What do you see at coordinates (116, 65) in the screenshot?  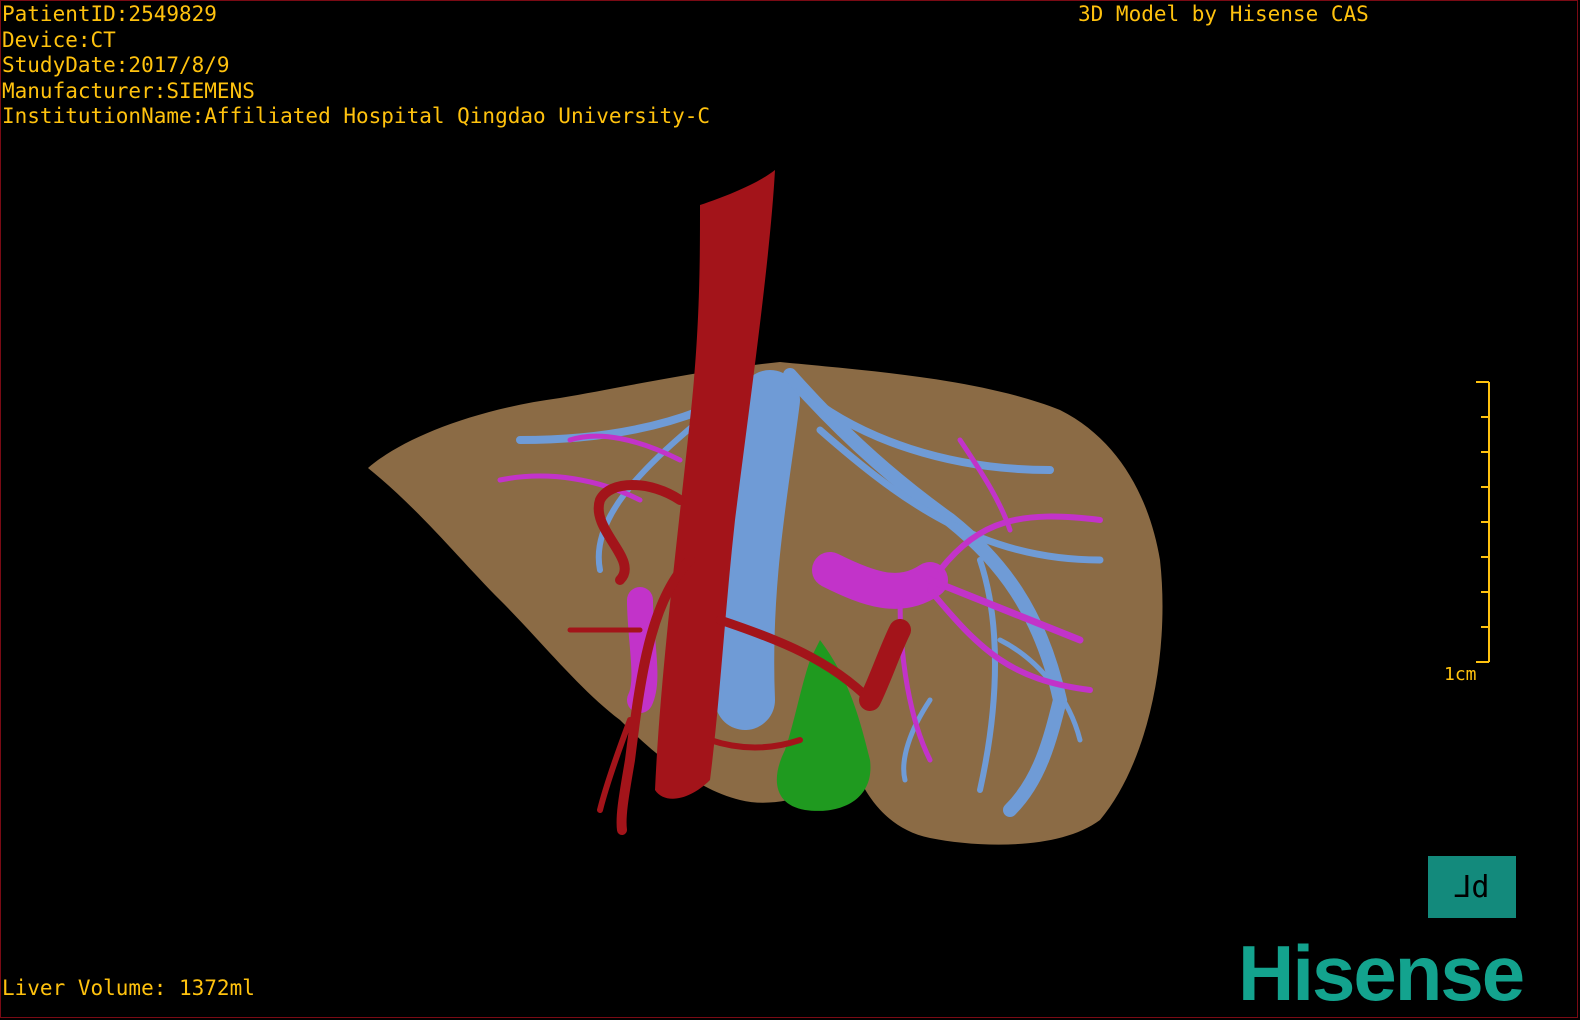 I see `study-date: StudyDate:2017/8/9` at bounding box center [116, 65].